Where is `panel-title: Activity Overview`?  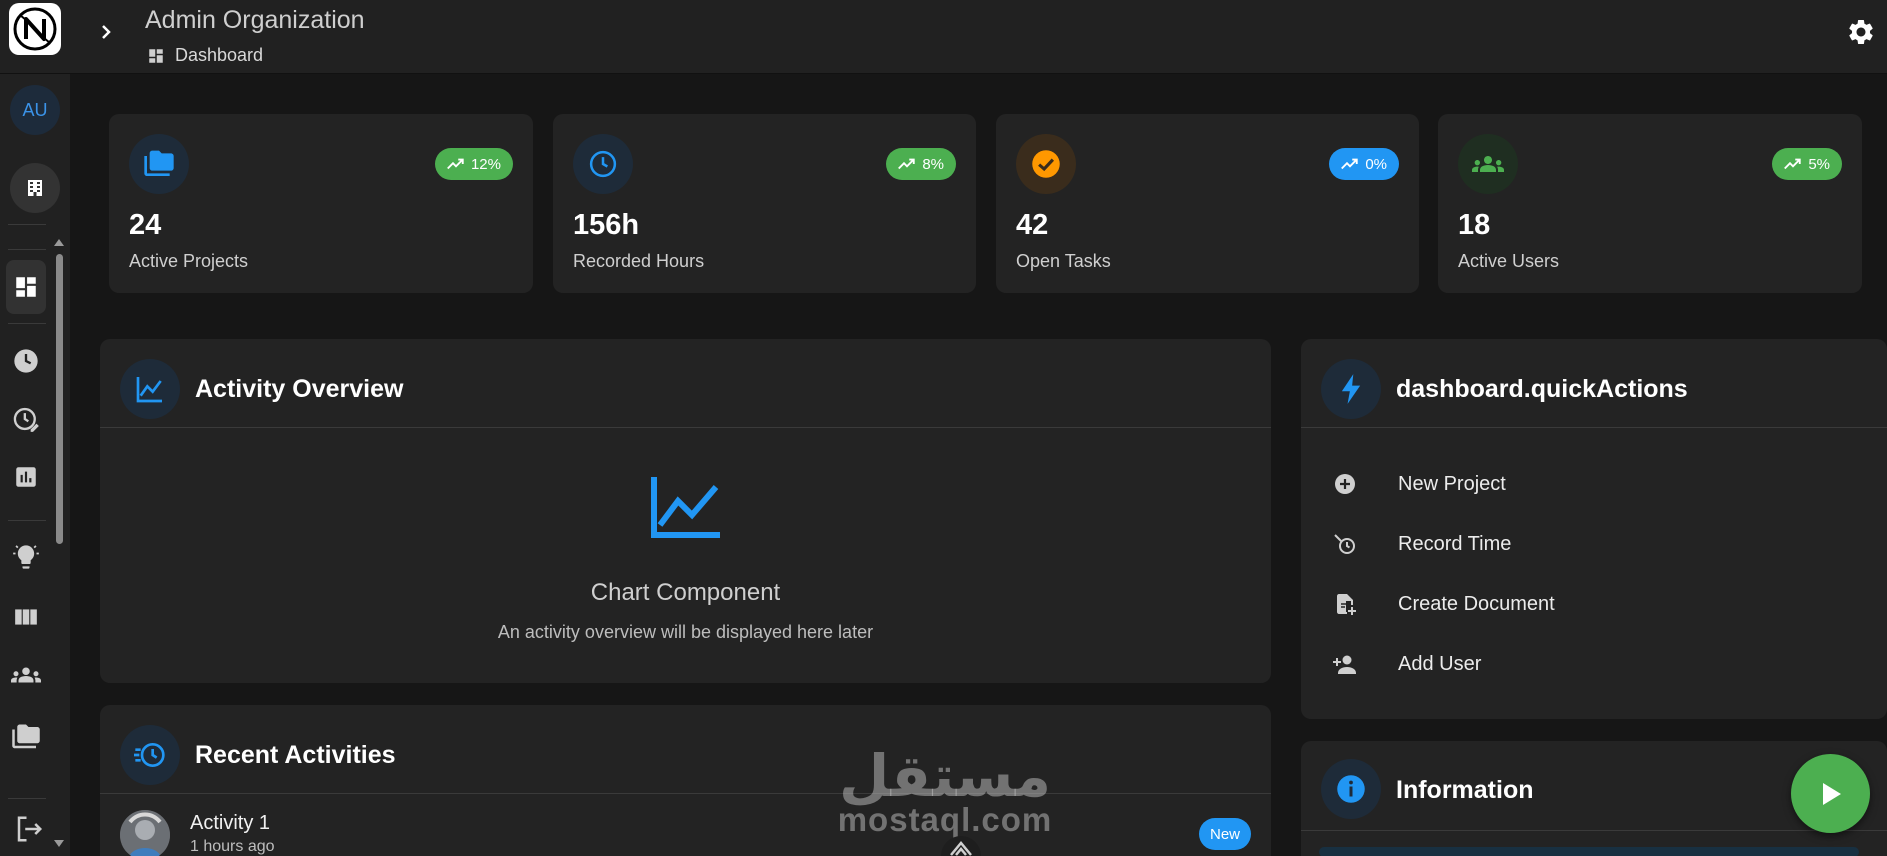
panel-title: Activity Overview is located at coordinates (299, 389).